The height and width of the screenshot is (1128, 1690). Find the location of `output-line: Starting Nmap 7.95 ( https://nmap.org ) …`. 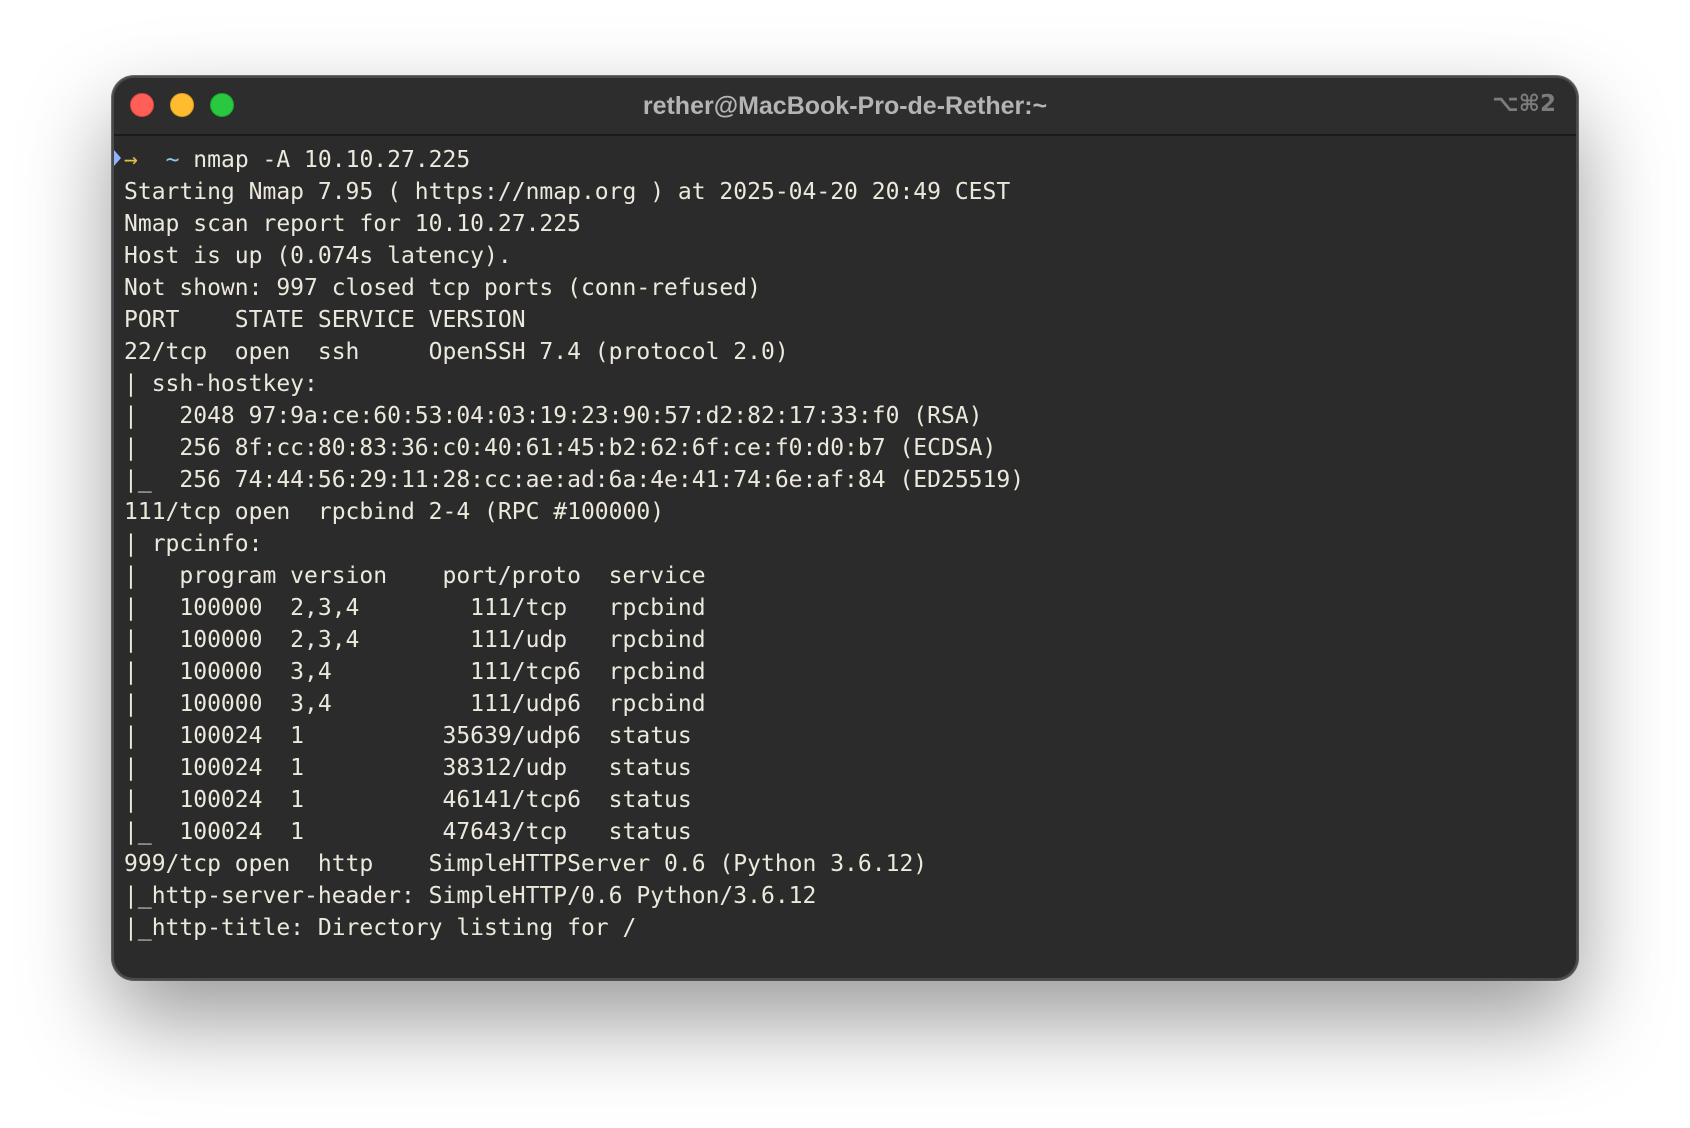

output-line: Starting Nmap 7.95 ( https://nmap.org ) … is located at coordinates (567, 192).